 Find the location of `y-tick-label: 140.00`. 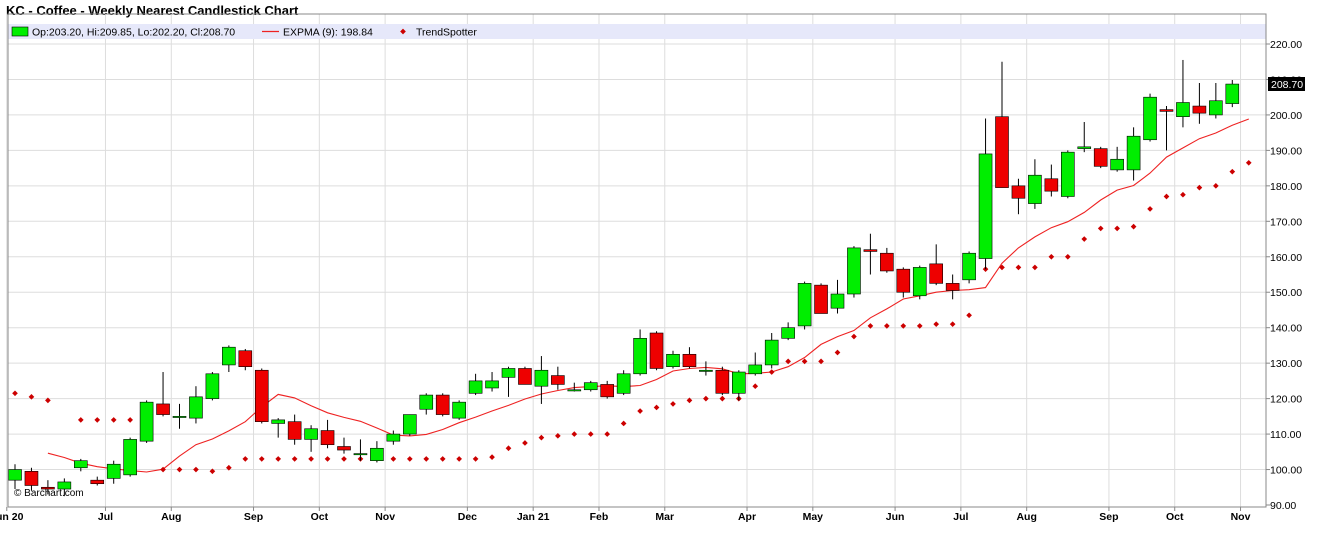

y-tick-label: 140.00 is located at coordinates (1286, 329).